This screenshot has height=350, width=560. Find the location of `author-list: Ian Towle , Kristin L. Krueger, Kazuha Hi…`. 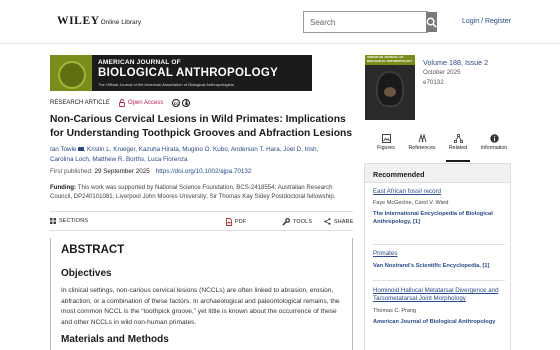

author-list: Ian Towle , Kristin L. Krueger, Kazuha Hi… is located at coordinates (200, 155).